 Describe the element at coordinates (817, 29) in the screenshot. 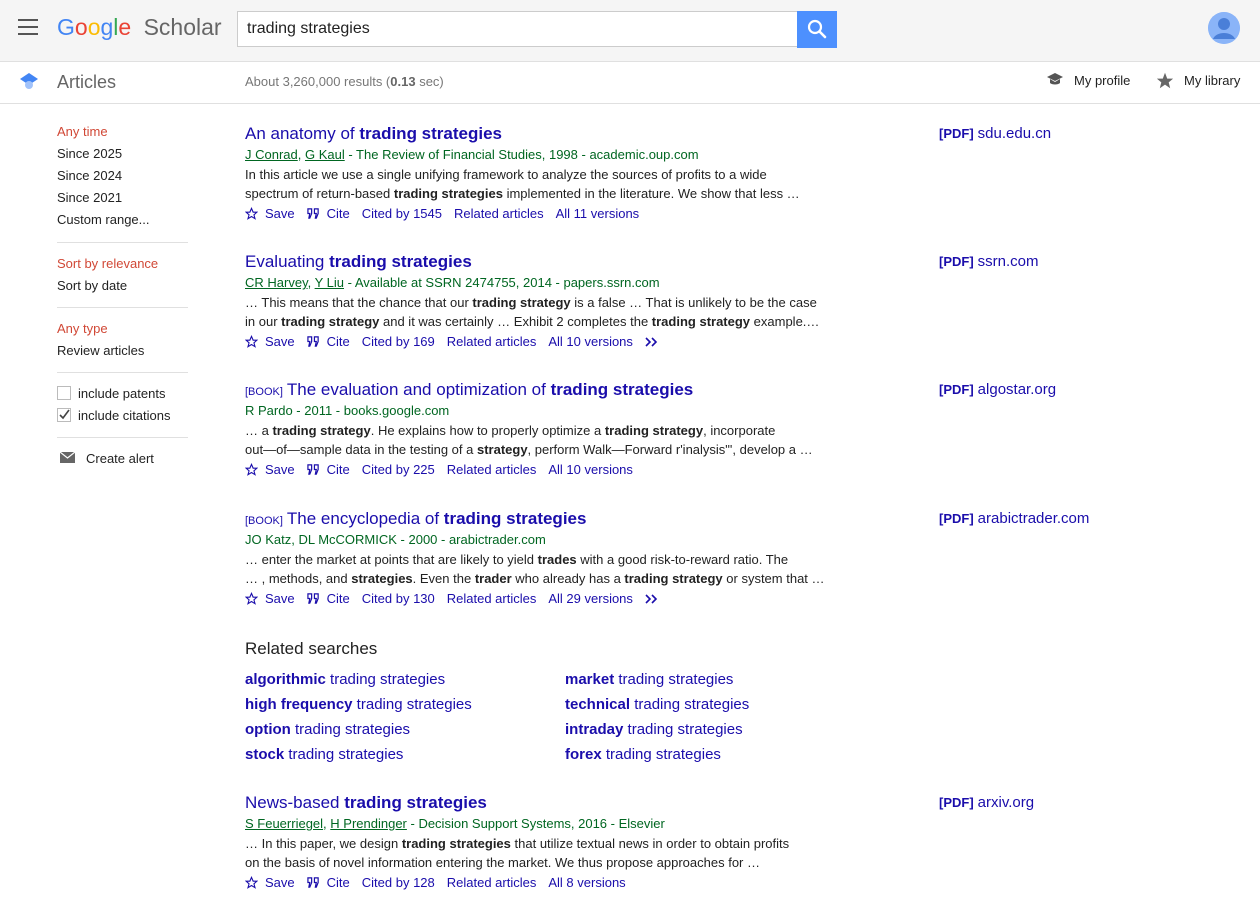

I see `search-button` at that location.